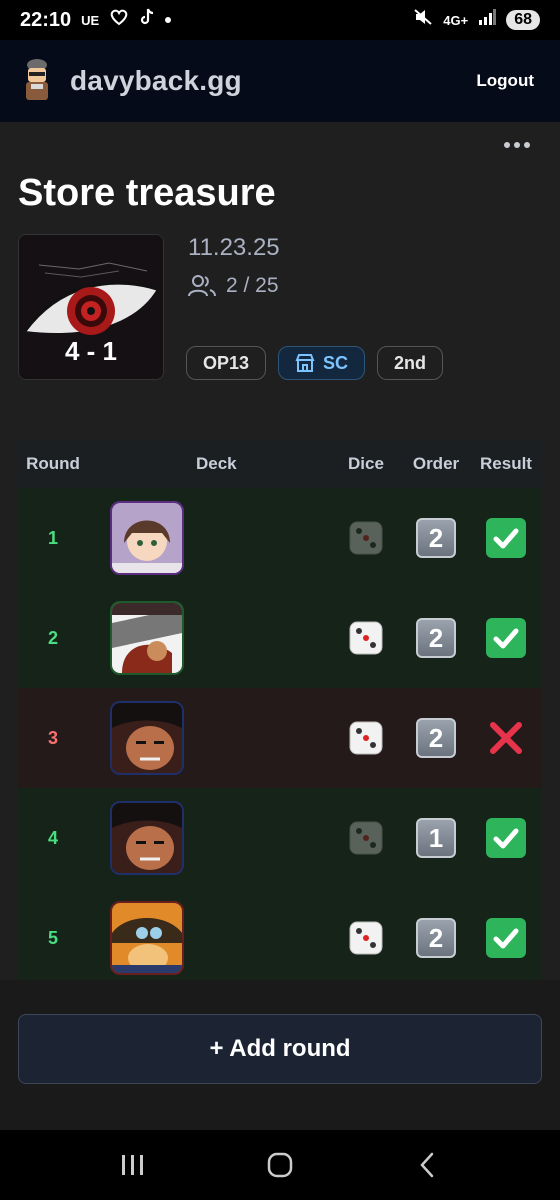 The width and height of the screenshot is (560, 1200). I want to click on store-tag-label: SC, so click(336, 362).